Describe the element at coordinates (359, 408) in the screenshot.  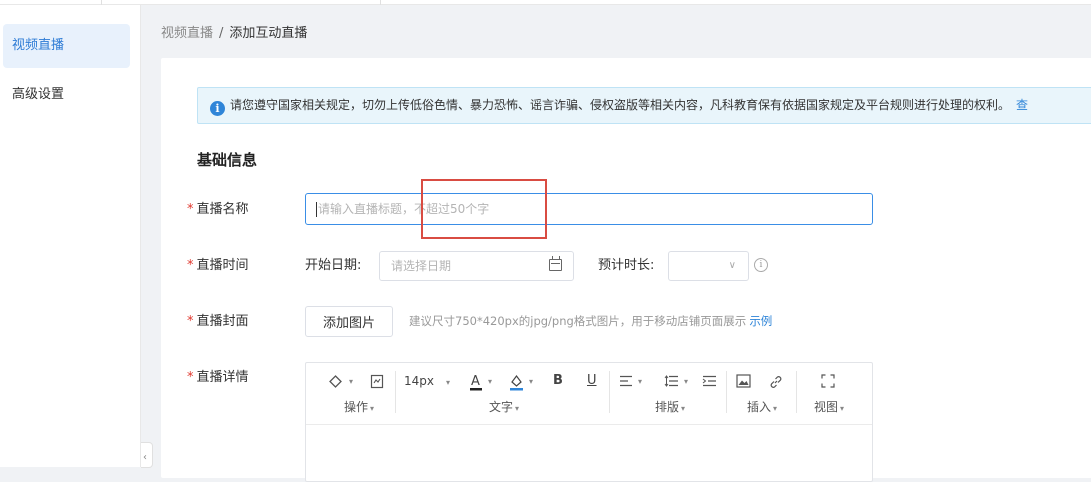
I see `toolbar-group-operations: 操作 ▾` at that location.